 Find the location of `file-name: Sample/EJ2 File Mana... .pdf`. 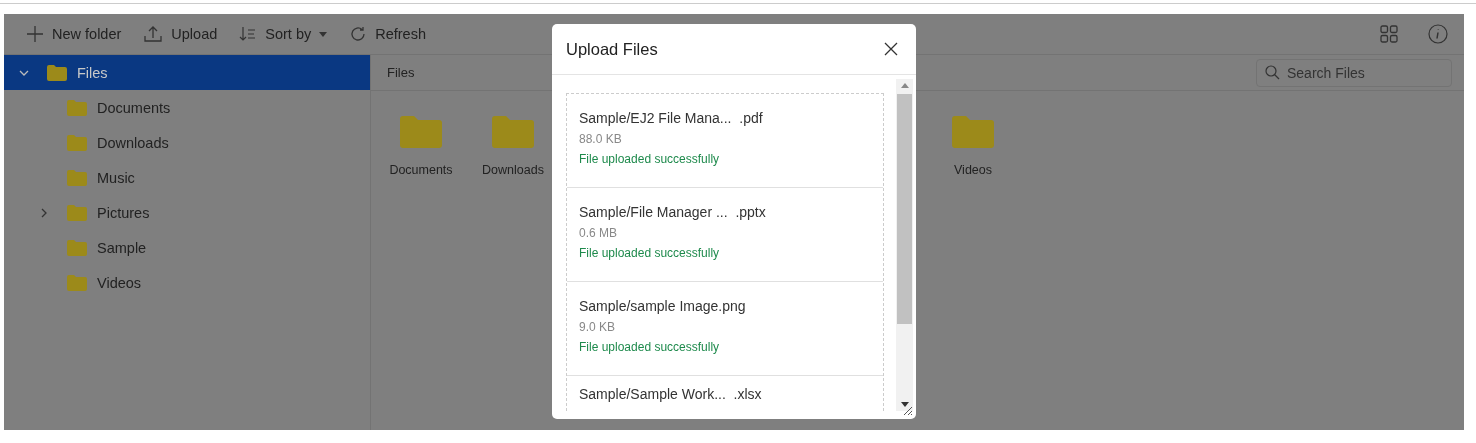

file-name: Sample/EJ2 File Mana... .pdf is located at coordinates (671, 118).